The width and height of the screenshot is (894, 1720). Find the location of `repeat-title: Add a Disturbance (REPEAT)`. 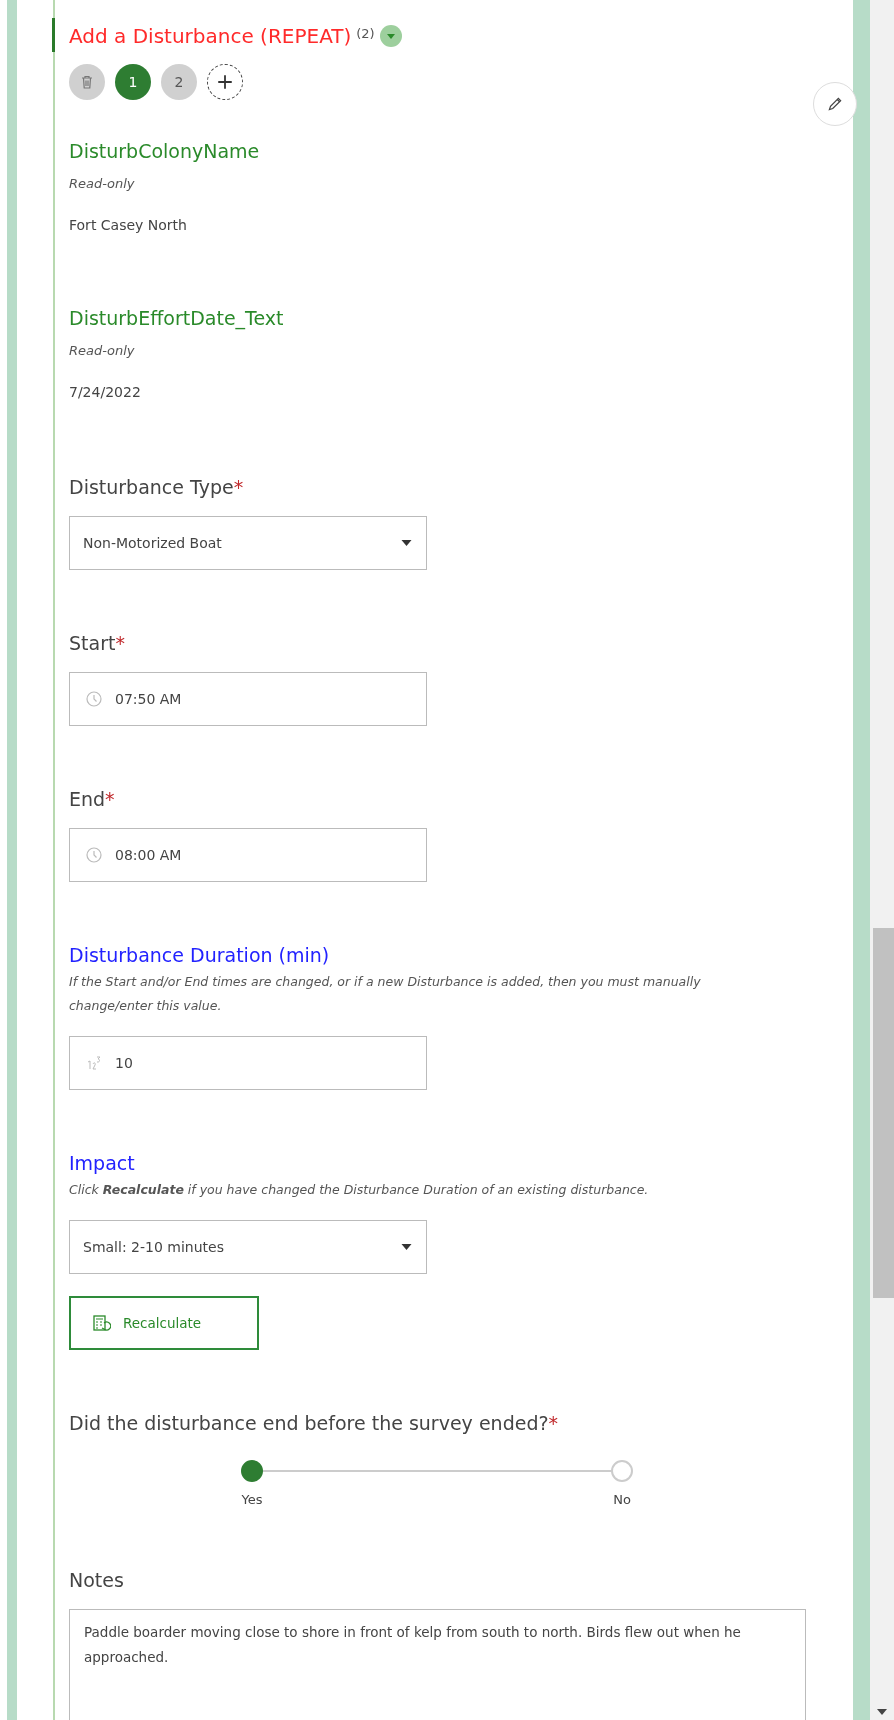

repeat-title: Add a Disturbance (REPEAT) is located at coordinates (210, 36).